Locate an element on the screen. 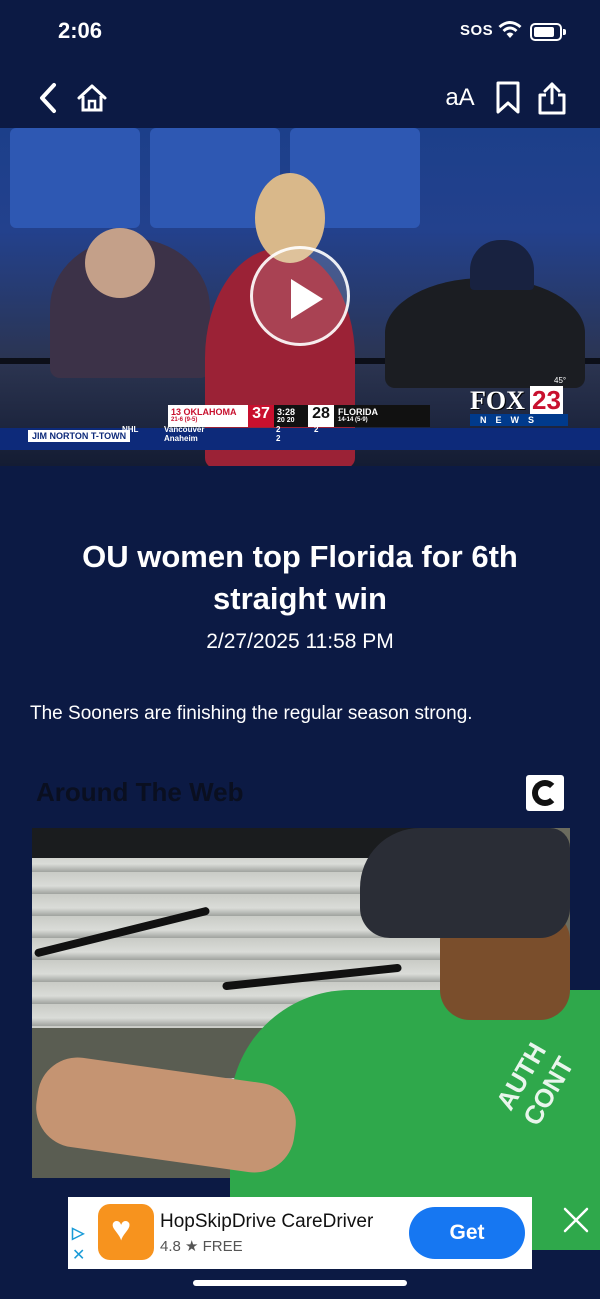  ticker-sponsor: JIM NORTON T-TOWN is located at coordinates (79, 436).